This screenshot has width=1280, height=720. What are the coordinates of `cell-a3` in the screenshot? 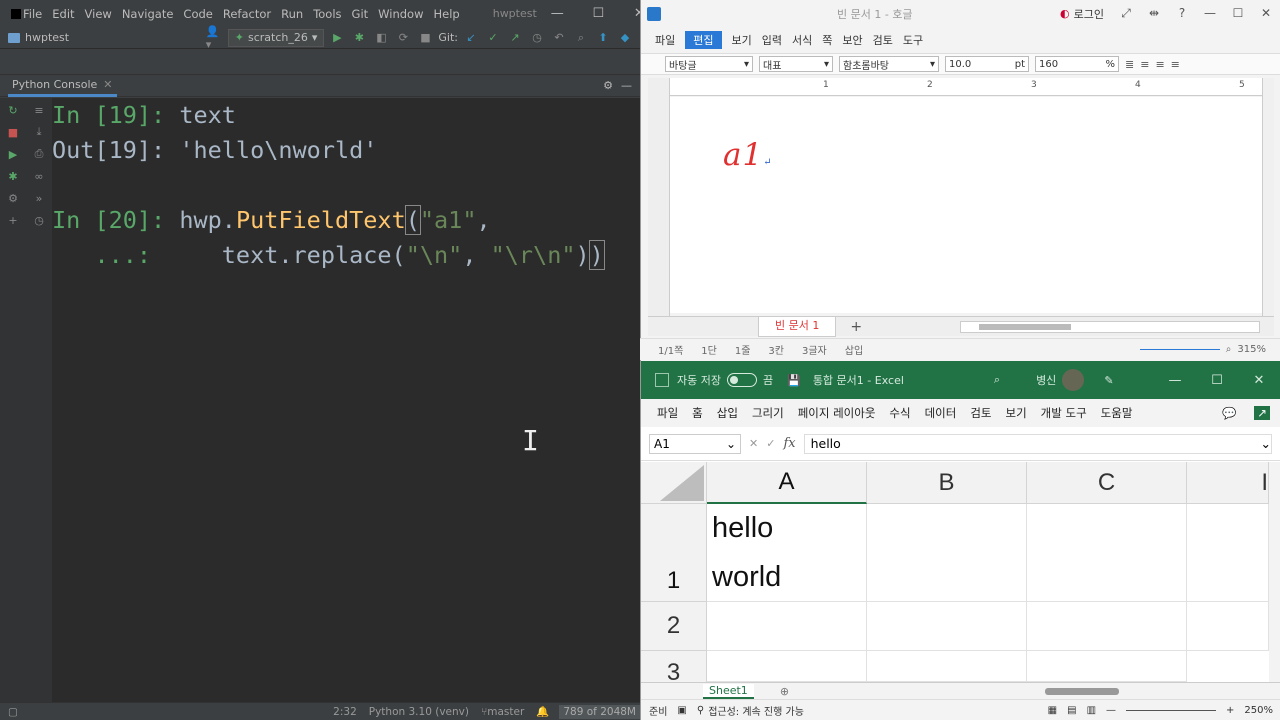 It's located at (787, 666).